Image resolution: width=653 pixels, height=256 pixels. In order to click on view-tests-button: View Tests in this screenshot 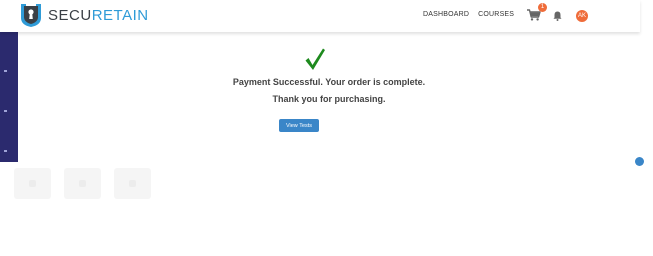, I will do `click(299, 125)`.